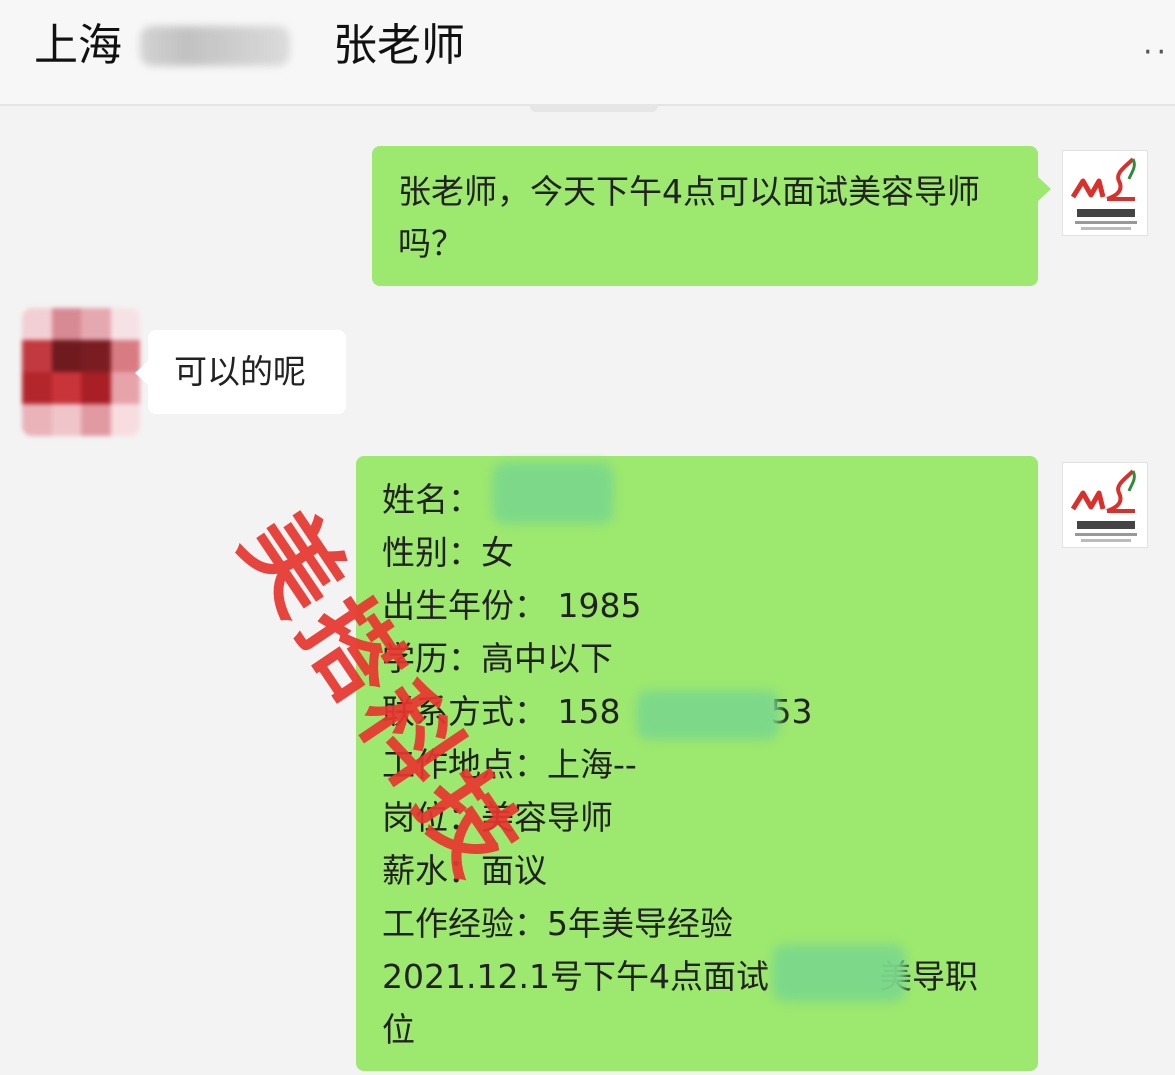  What do you see at coordinates (553, 493) in the screenshot?
I see `redacted-name` at bounding box center [553, 493].